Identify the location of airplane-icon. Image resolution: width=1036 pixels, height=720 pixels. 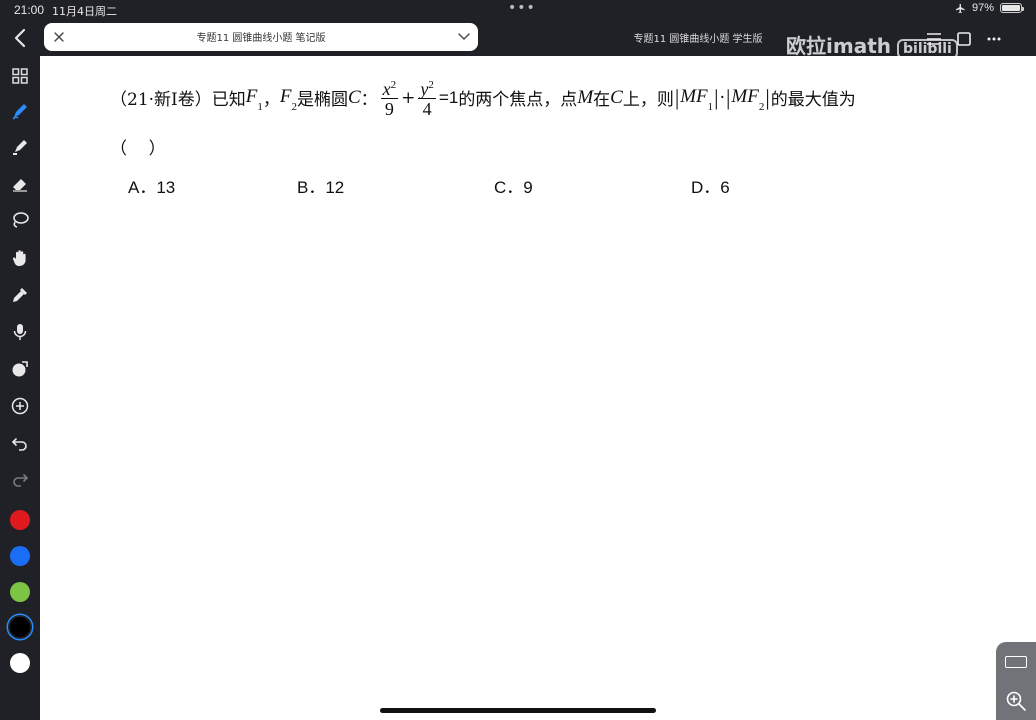
(960, 8).